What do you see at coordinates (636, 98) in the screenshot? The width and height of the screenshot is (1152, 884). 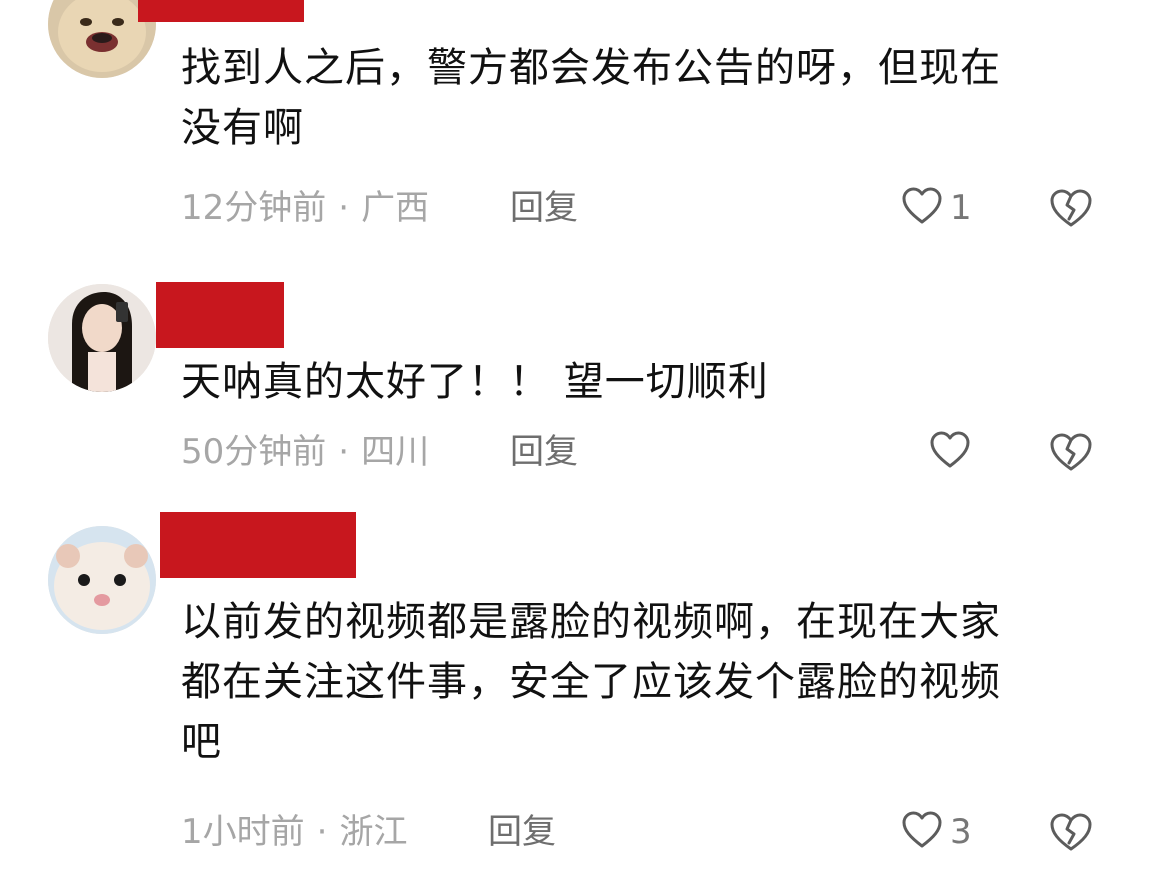 I see `comment-text: 找到人之后，警方都会发布公告的呀，但现在 没有啊` at bounding box center [636, 98].